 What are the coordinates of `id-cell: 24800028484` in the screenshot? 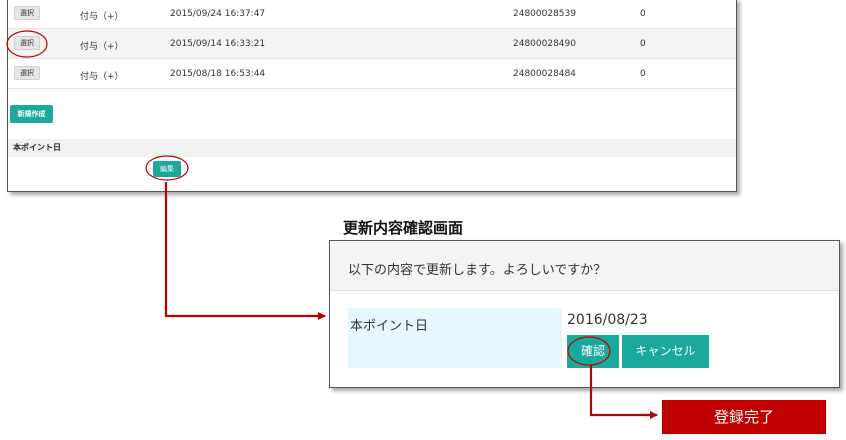 It's located at (544, 74).